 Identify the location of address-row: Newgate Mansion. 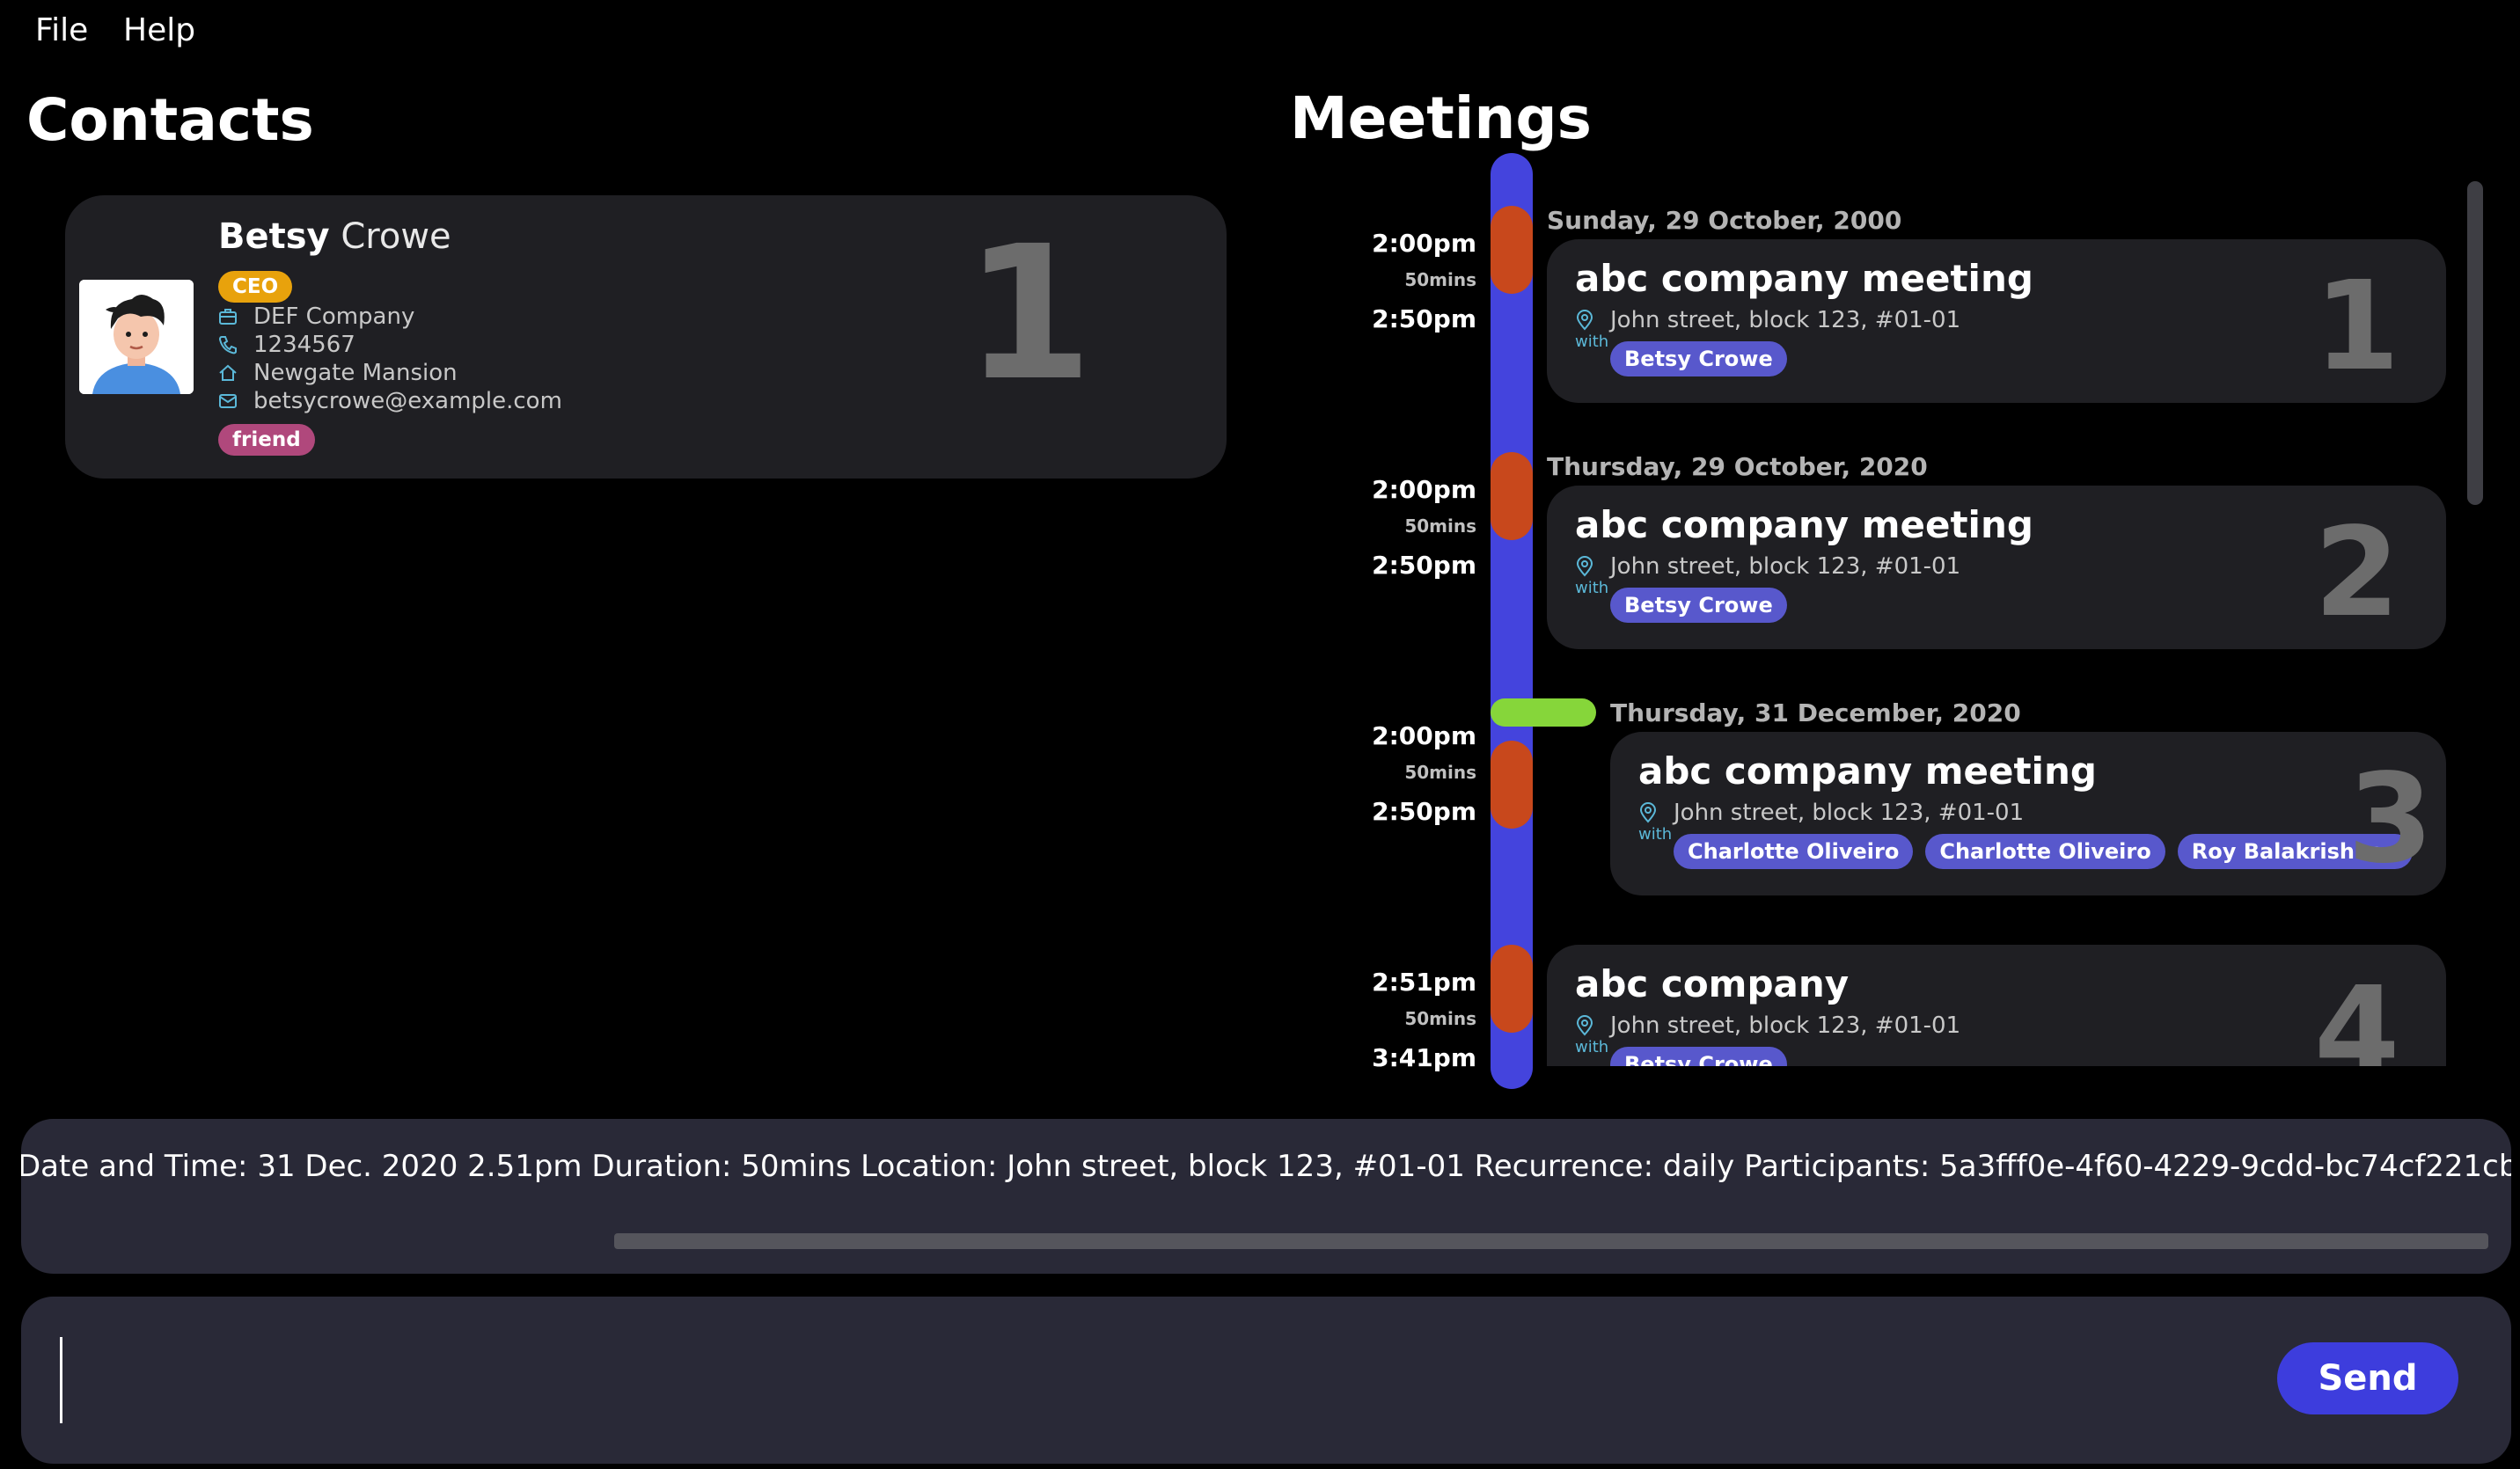
(338, 373).